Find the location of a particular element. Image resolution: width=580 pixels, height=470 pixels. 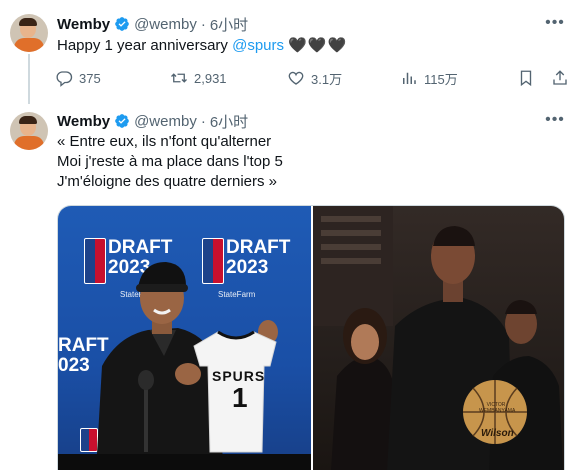

tweet-text-main: Happy 1 year anniversary is located at coordinates (145, 45).